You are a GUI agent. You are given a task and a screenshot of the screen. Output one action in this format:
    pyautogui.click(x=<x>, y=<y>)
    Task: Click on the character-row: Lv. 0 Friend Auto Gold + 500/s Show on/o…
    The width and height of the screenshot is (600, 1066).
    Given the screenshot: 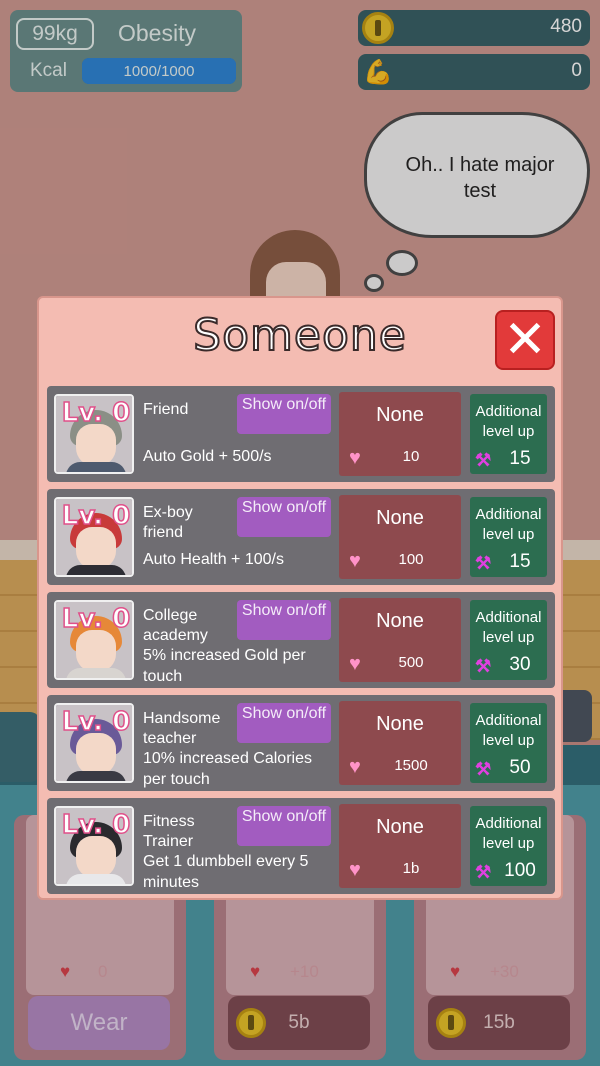 What is the action you would take?
    pyautogui.click(x=301, y=434)
    